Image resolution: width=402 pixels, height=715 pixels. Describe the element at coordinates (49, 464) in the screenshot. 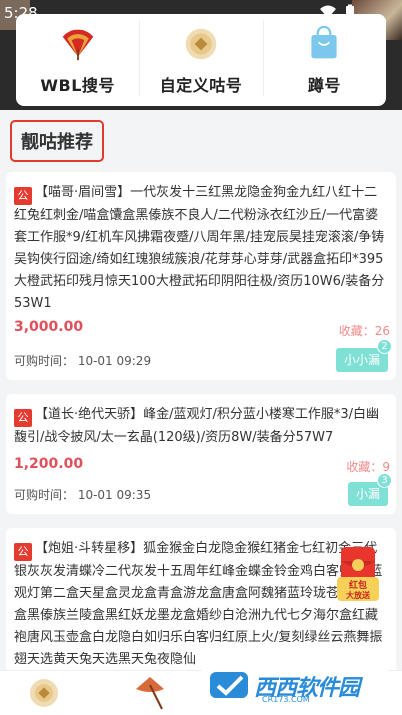

I see `listing-price: 1,200.00` at that location.